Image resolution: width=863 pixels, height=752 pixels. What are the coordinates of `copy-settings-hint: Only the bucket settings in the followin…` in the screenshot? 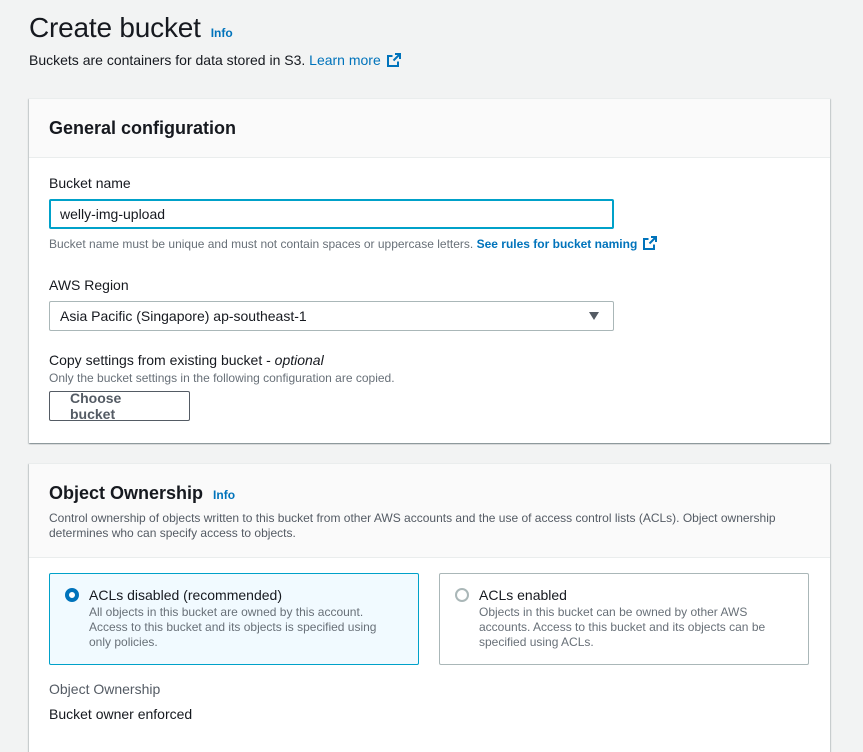 It's located at (222, 378).